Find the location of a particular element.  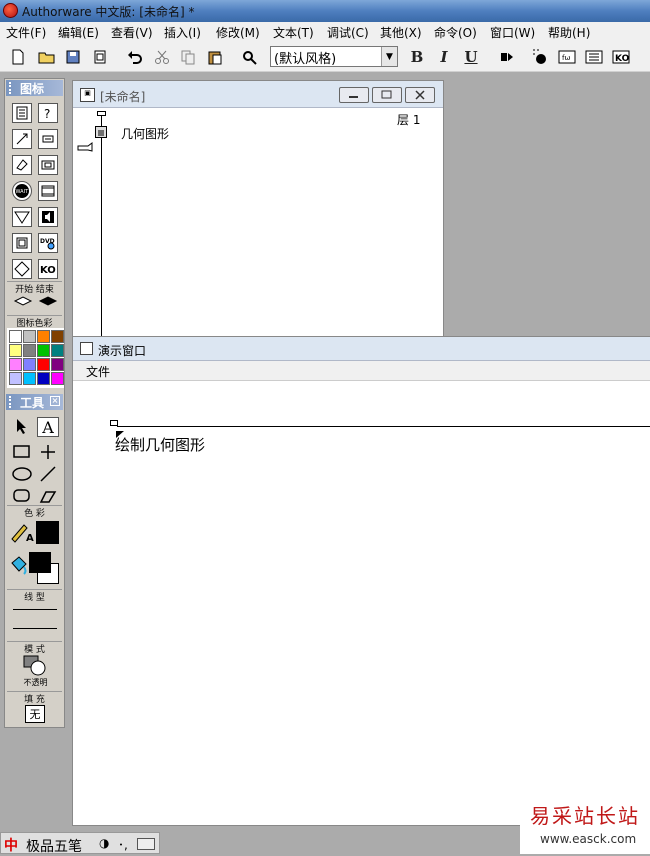

menu-view: 查看(V) is located at coordinates (132, 32).